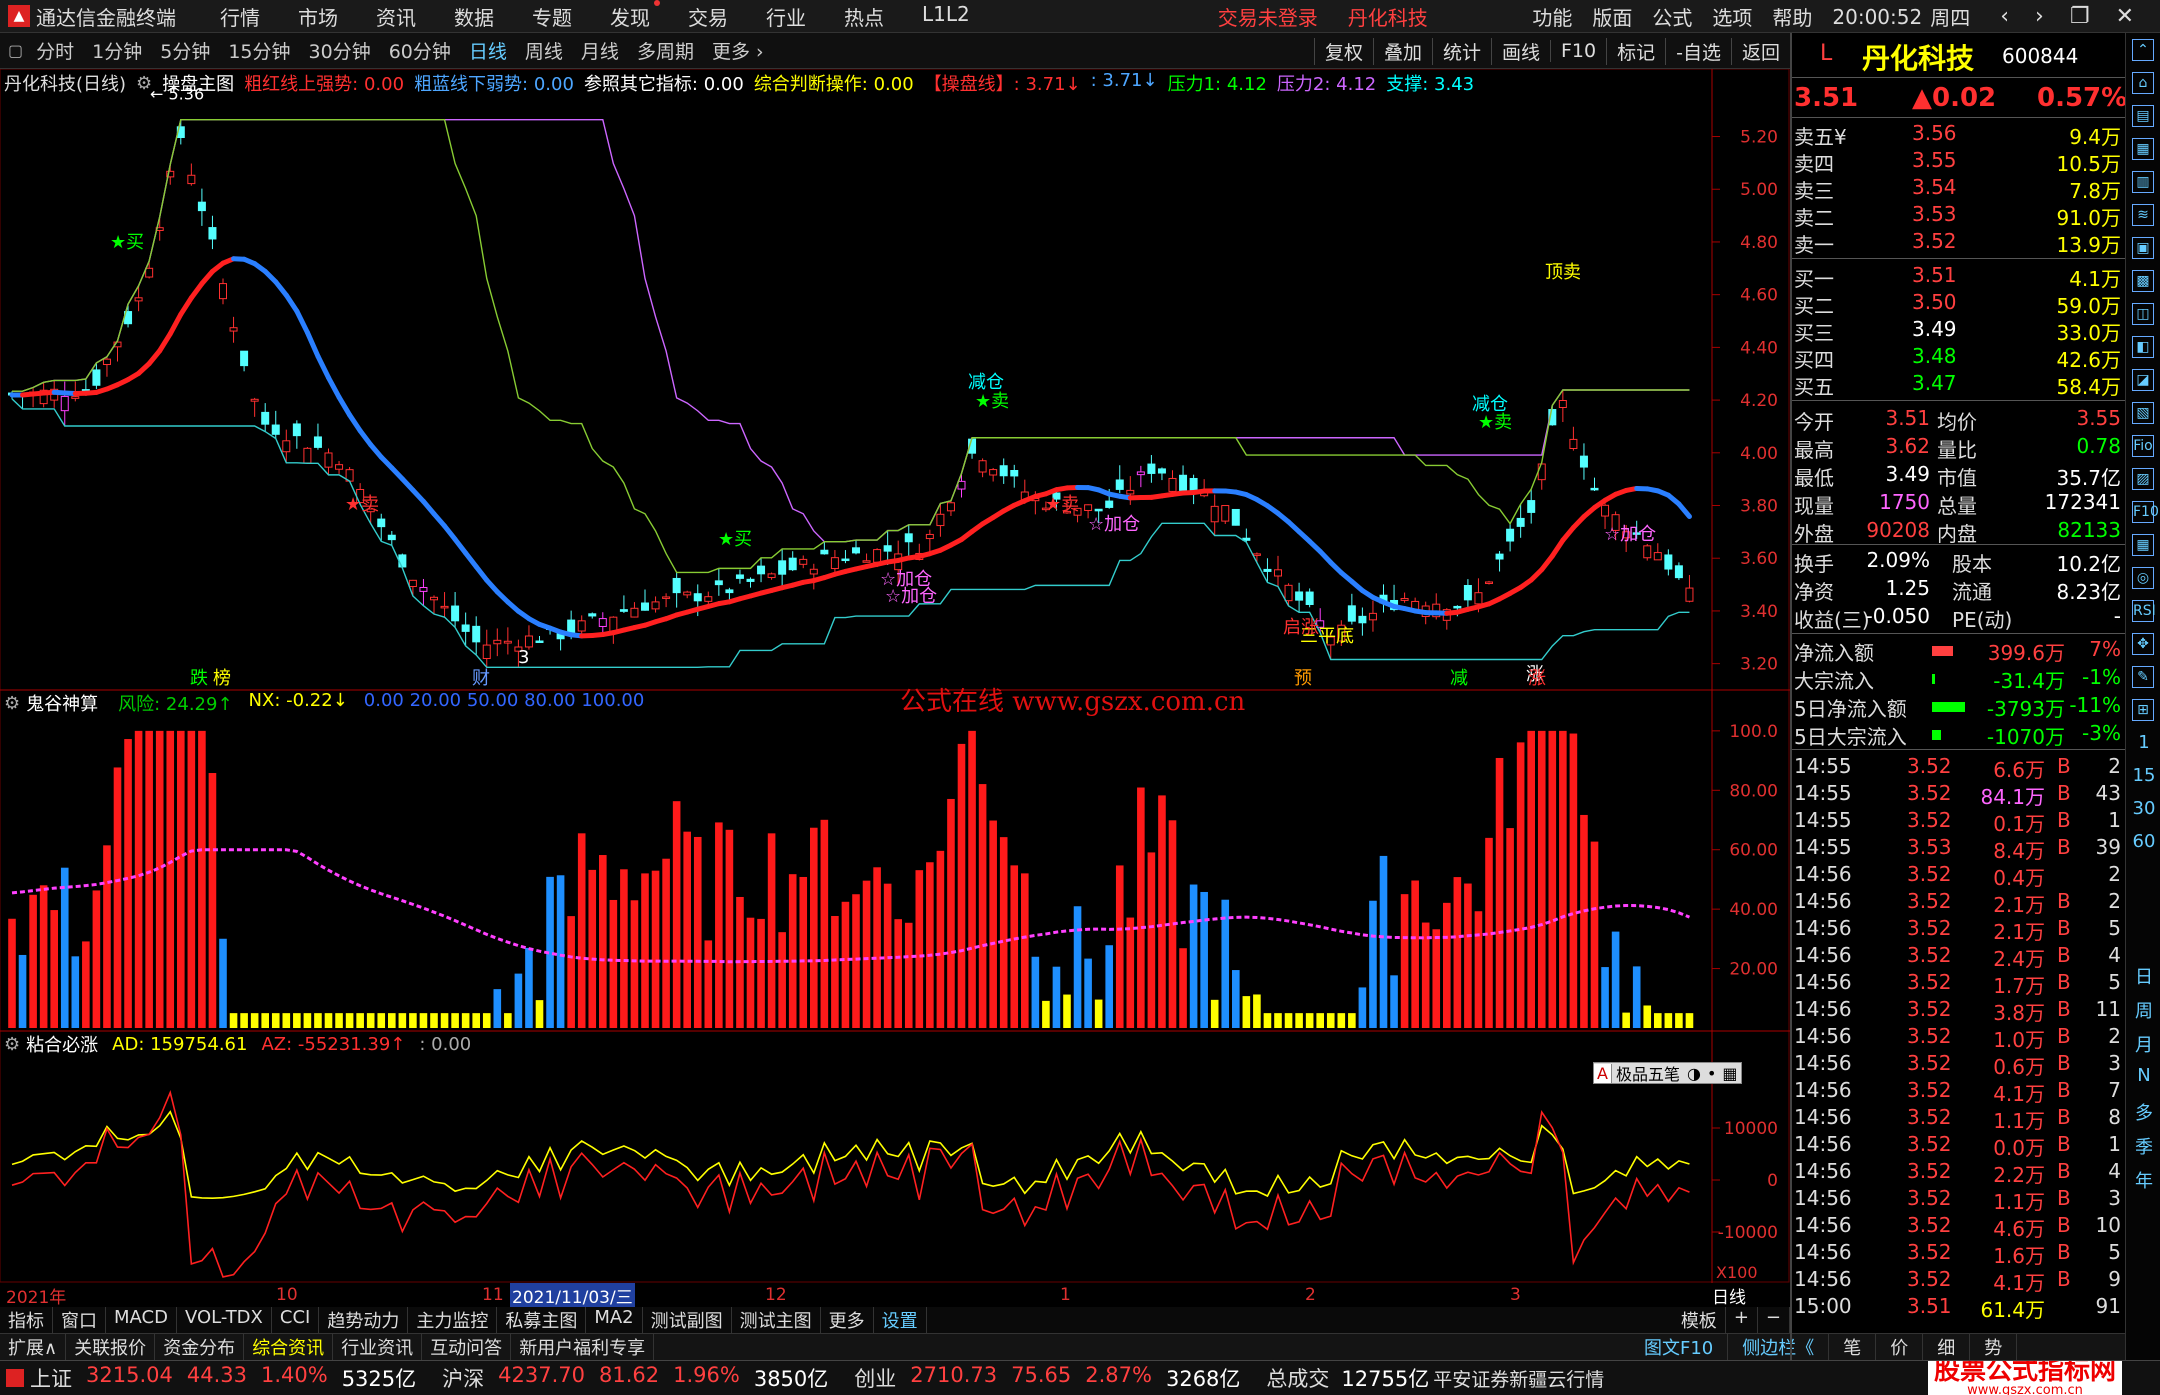 The width and height of the screenshot is (2160, 1395). I want to click on tool-shortcut-icon: Fio, so click(2143, 446).